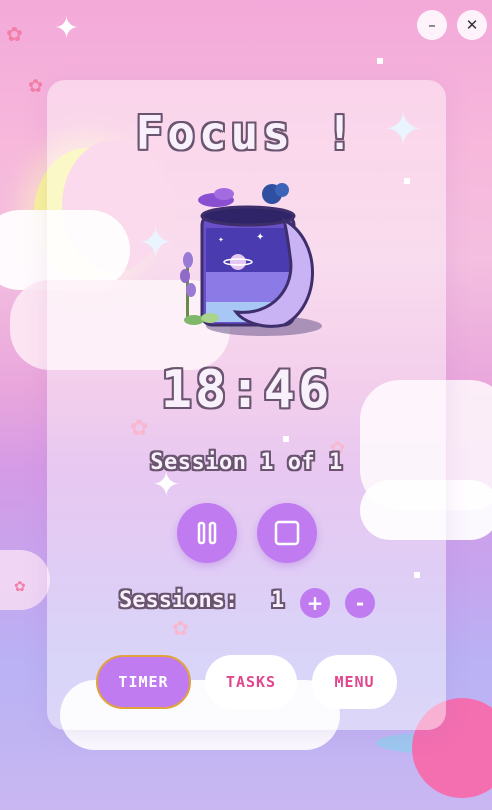 Image resolution: width=492 pixels, height=810 pixels. What do you see at coordinates (67, 28) in the screenshot?
I see `sparkle-icon: ✦` at bounding box center [67, 28].